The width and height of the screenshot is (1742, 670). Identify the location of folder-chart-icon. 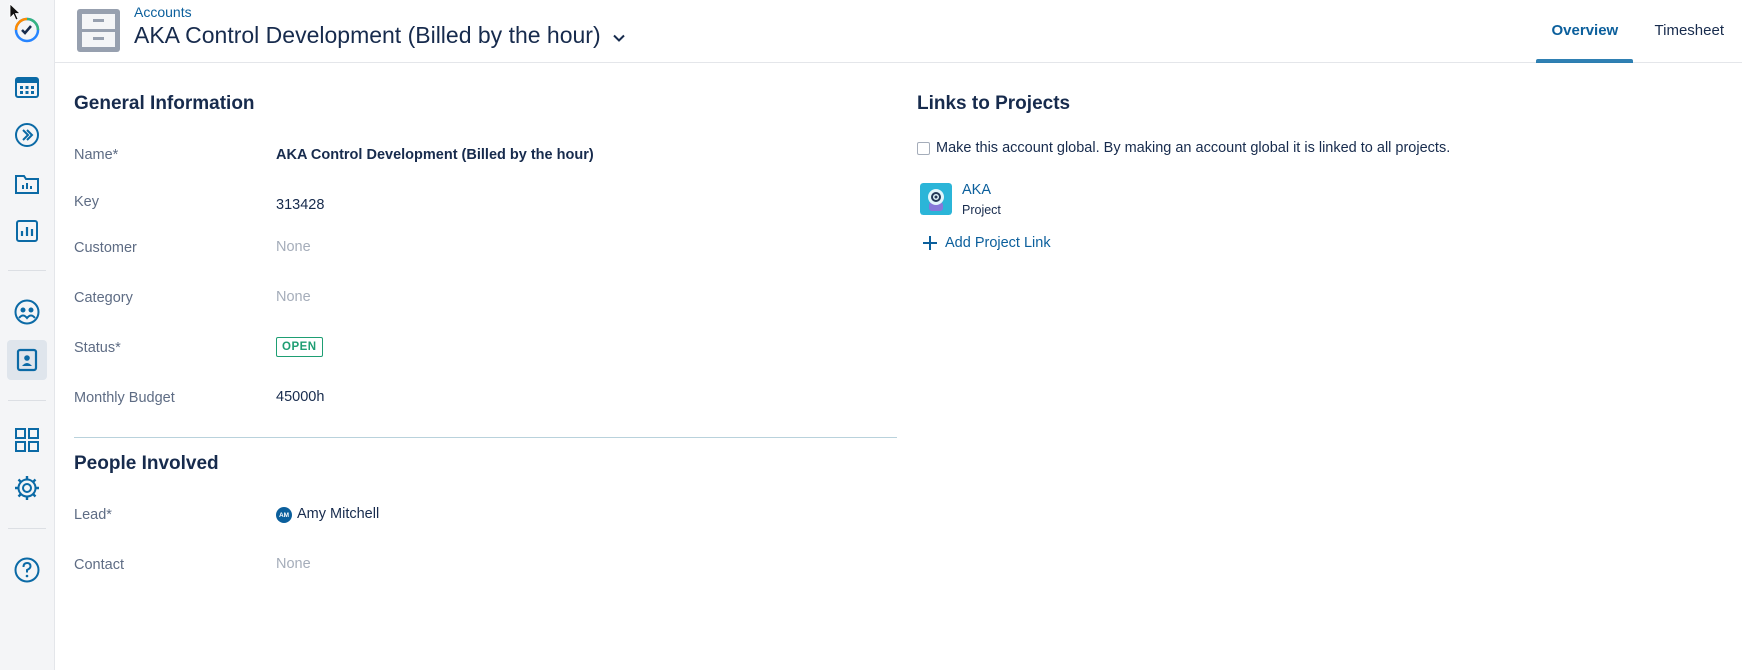
(27, 183).